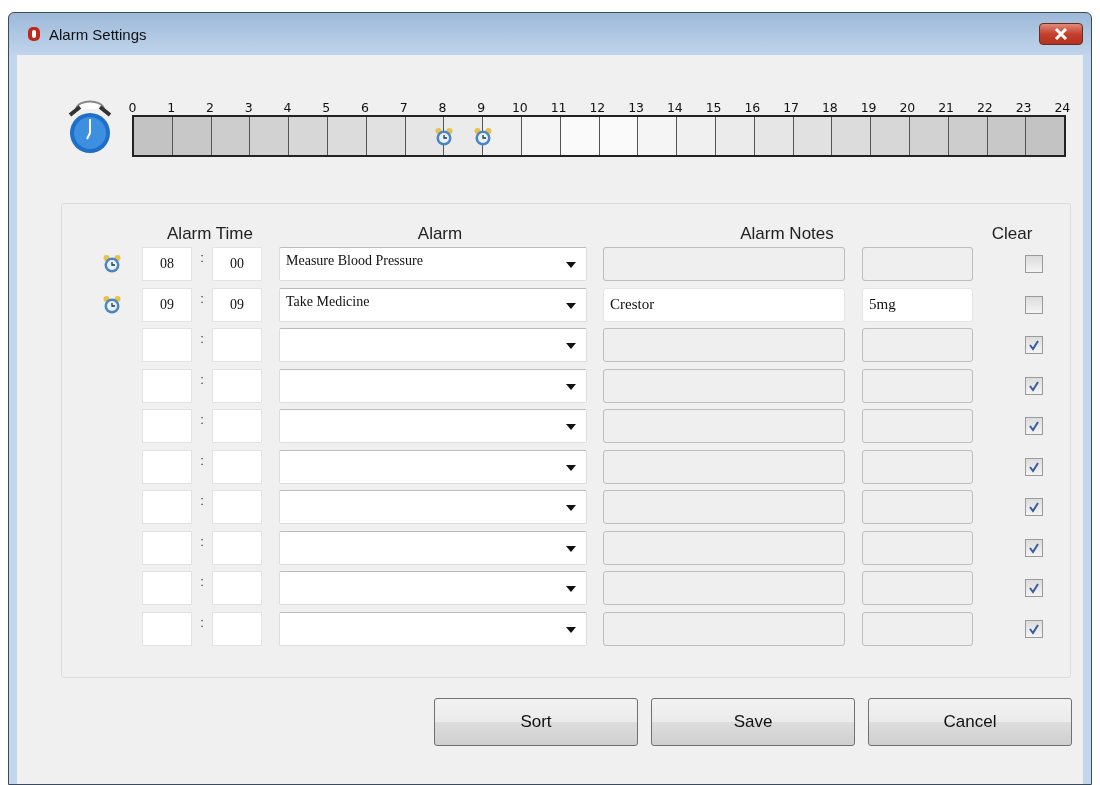  What do you see at coordinates (558, 107) in the screenshot?
I see `hour-label: 11` at bounding box center [558, 107].